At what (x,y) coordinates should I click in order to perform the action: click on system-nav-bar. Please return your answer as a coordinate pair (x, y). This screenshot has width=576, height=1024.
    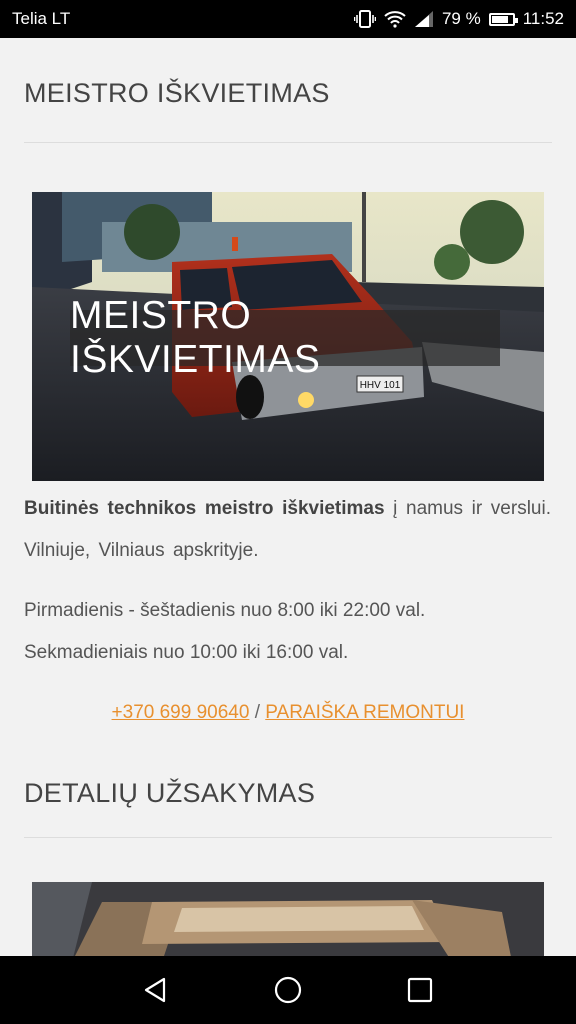
    Looking at the image, I should click on (288, 990).